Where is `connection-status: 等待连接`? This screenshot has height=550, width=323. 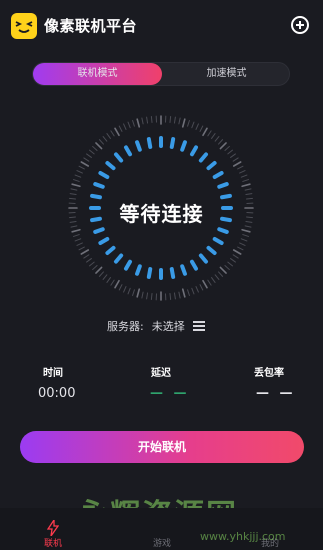 connection-status: 等待连接 is located at coordinates (161, 214).